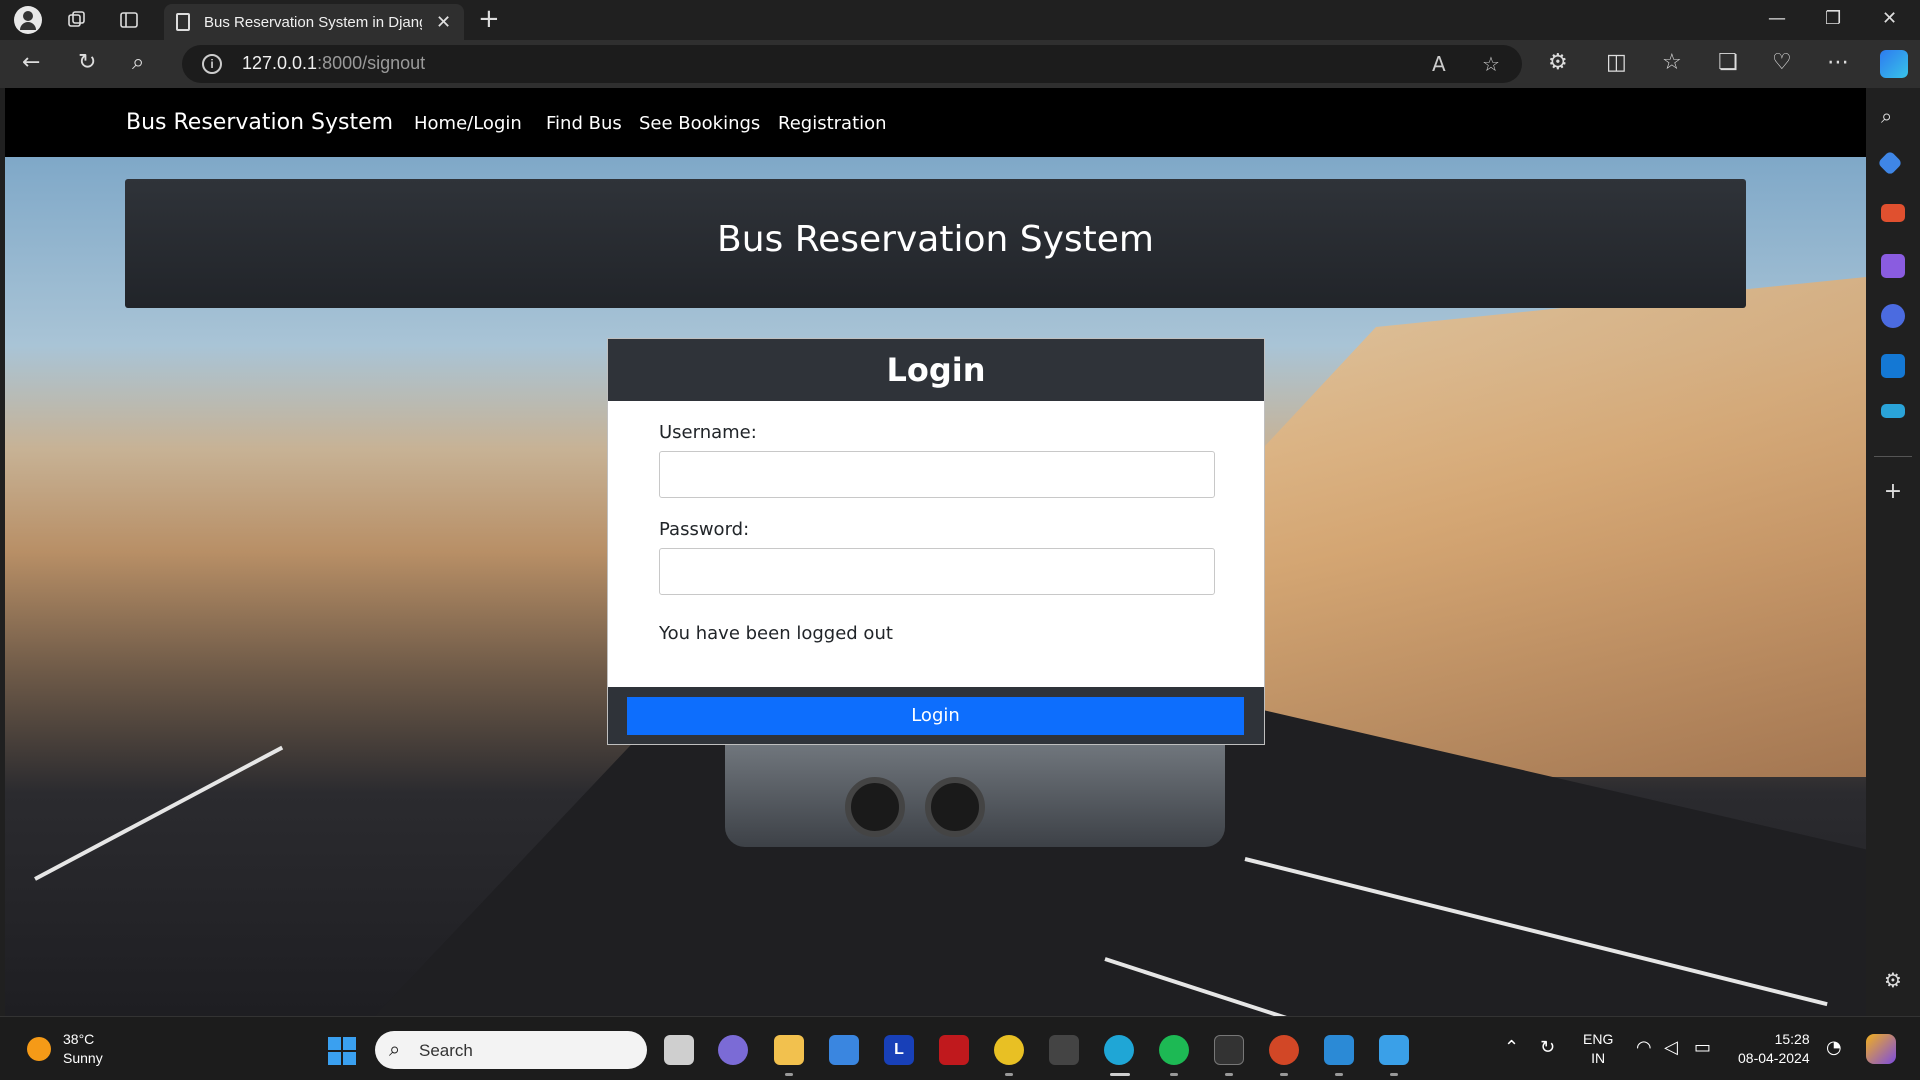 The image size is (1920, 1080). What do you see at coordinates (1174, 1050) in the screenshot?
I see `spotify-icon` at bounding box center [1174, 1050].